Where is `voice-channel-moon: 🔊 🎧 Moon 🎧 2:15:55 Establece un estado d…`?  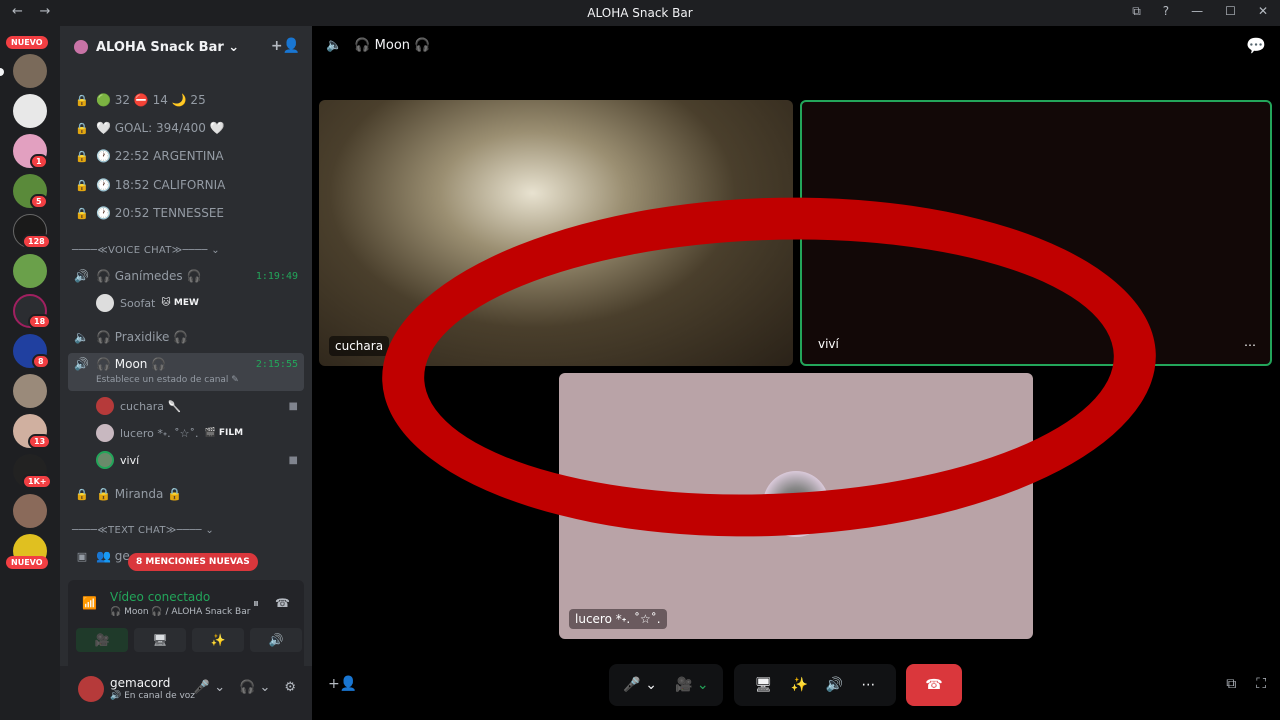 voice-channel-moon: 🔊 🎧 Moon 🎧 2:15:55 Establece un estado d… is located at coordinates (186, 372).